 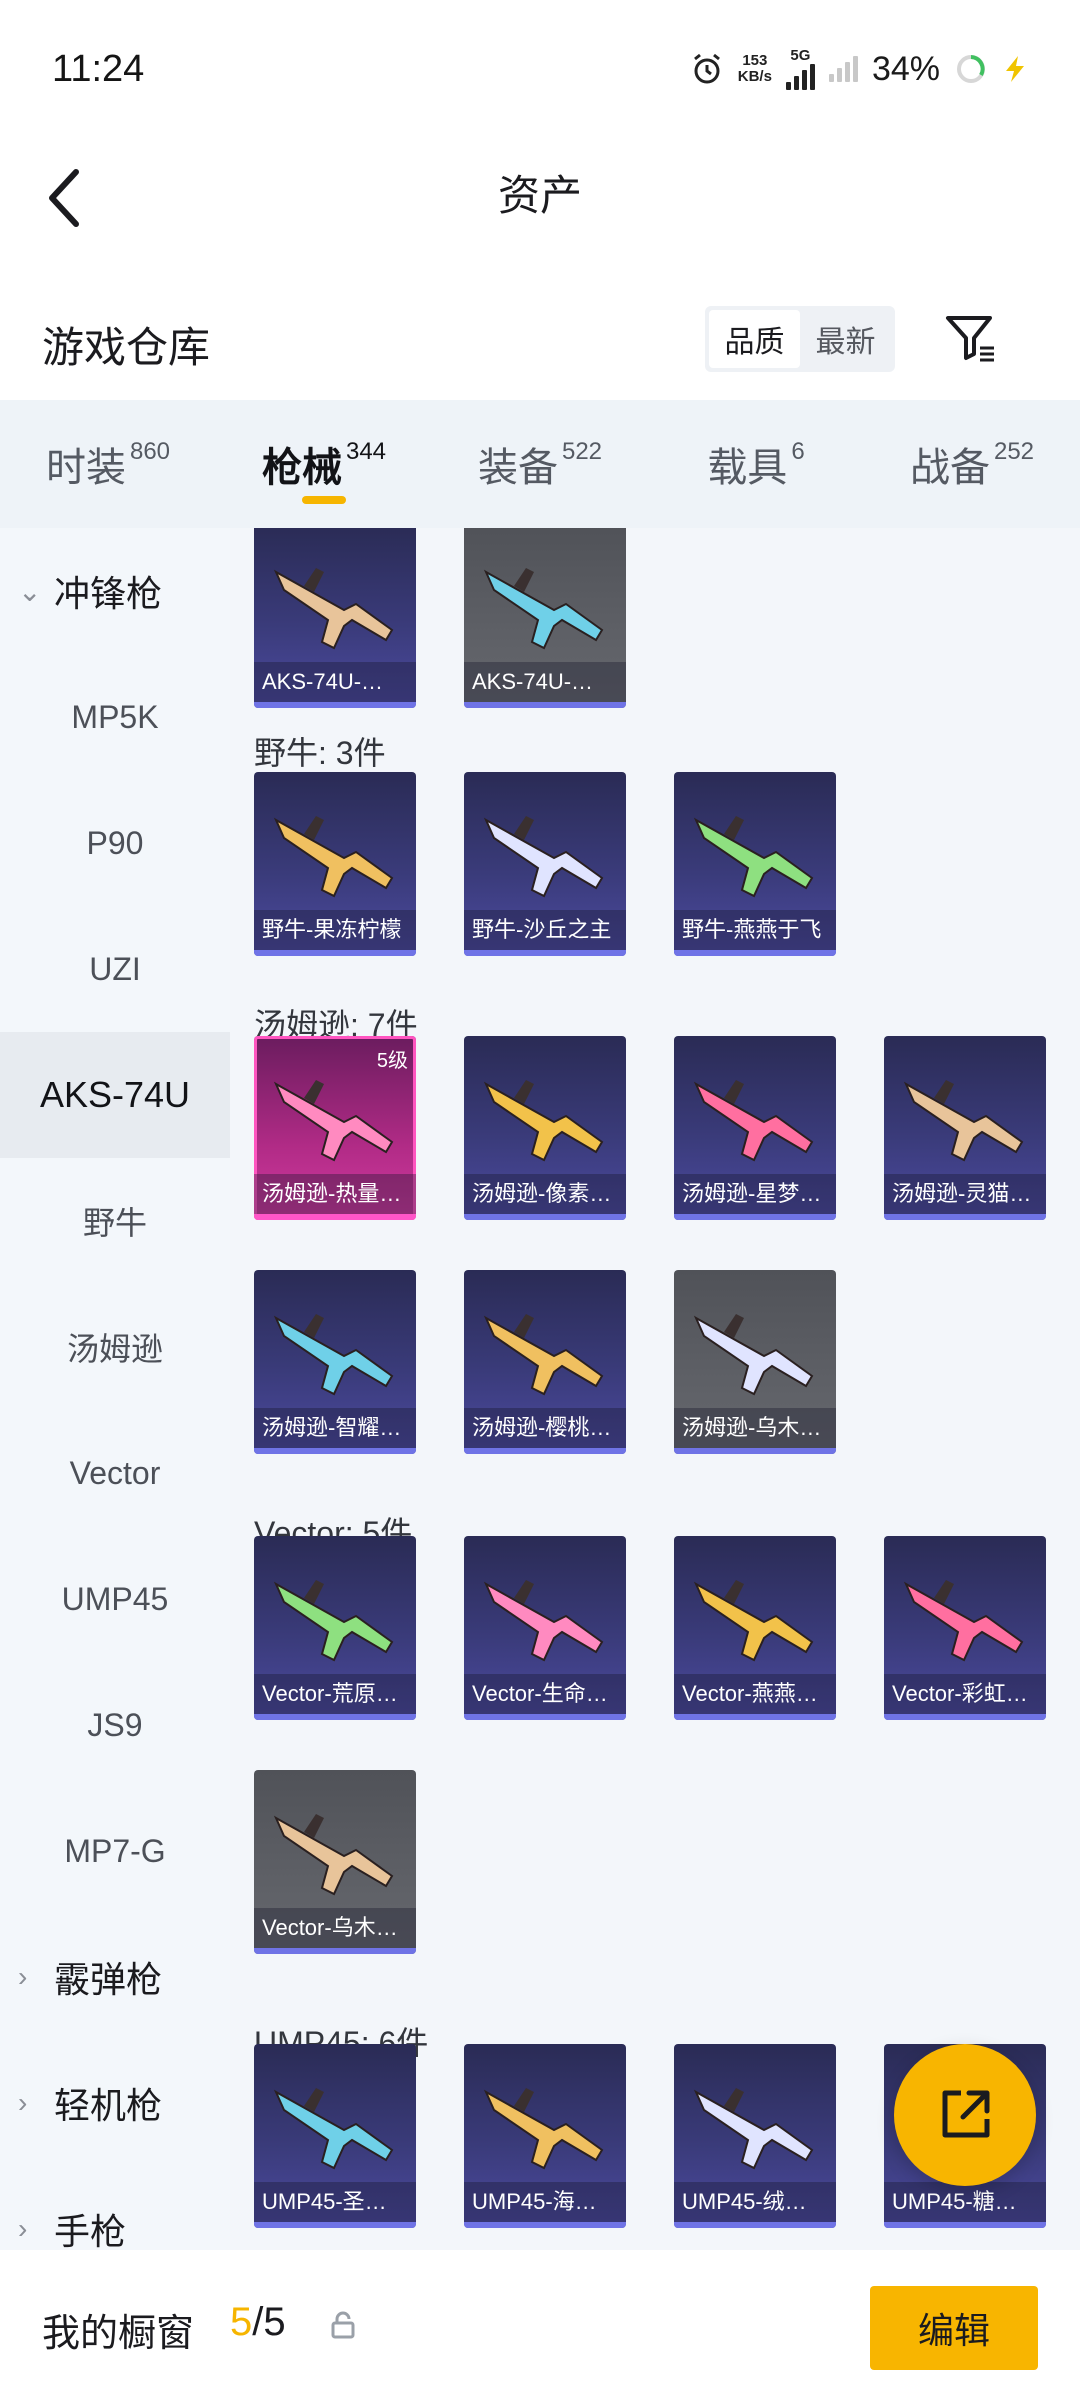 I want to click on status-time: 11:24, so click(x=98, y=69).